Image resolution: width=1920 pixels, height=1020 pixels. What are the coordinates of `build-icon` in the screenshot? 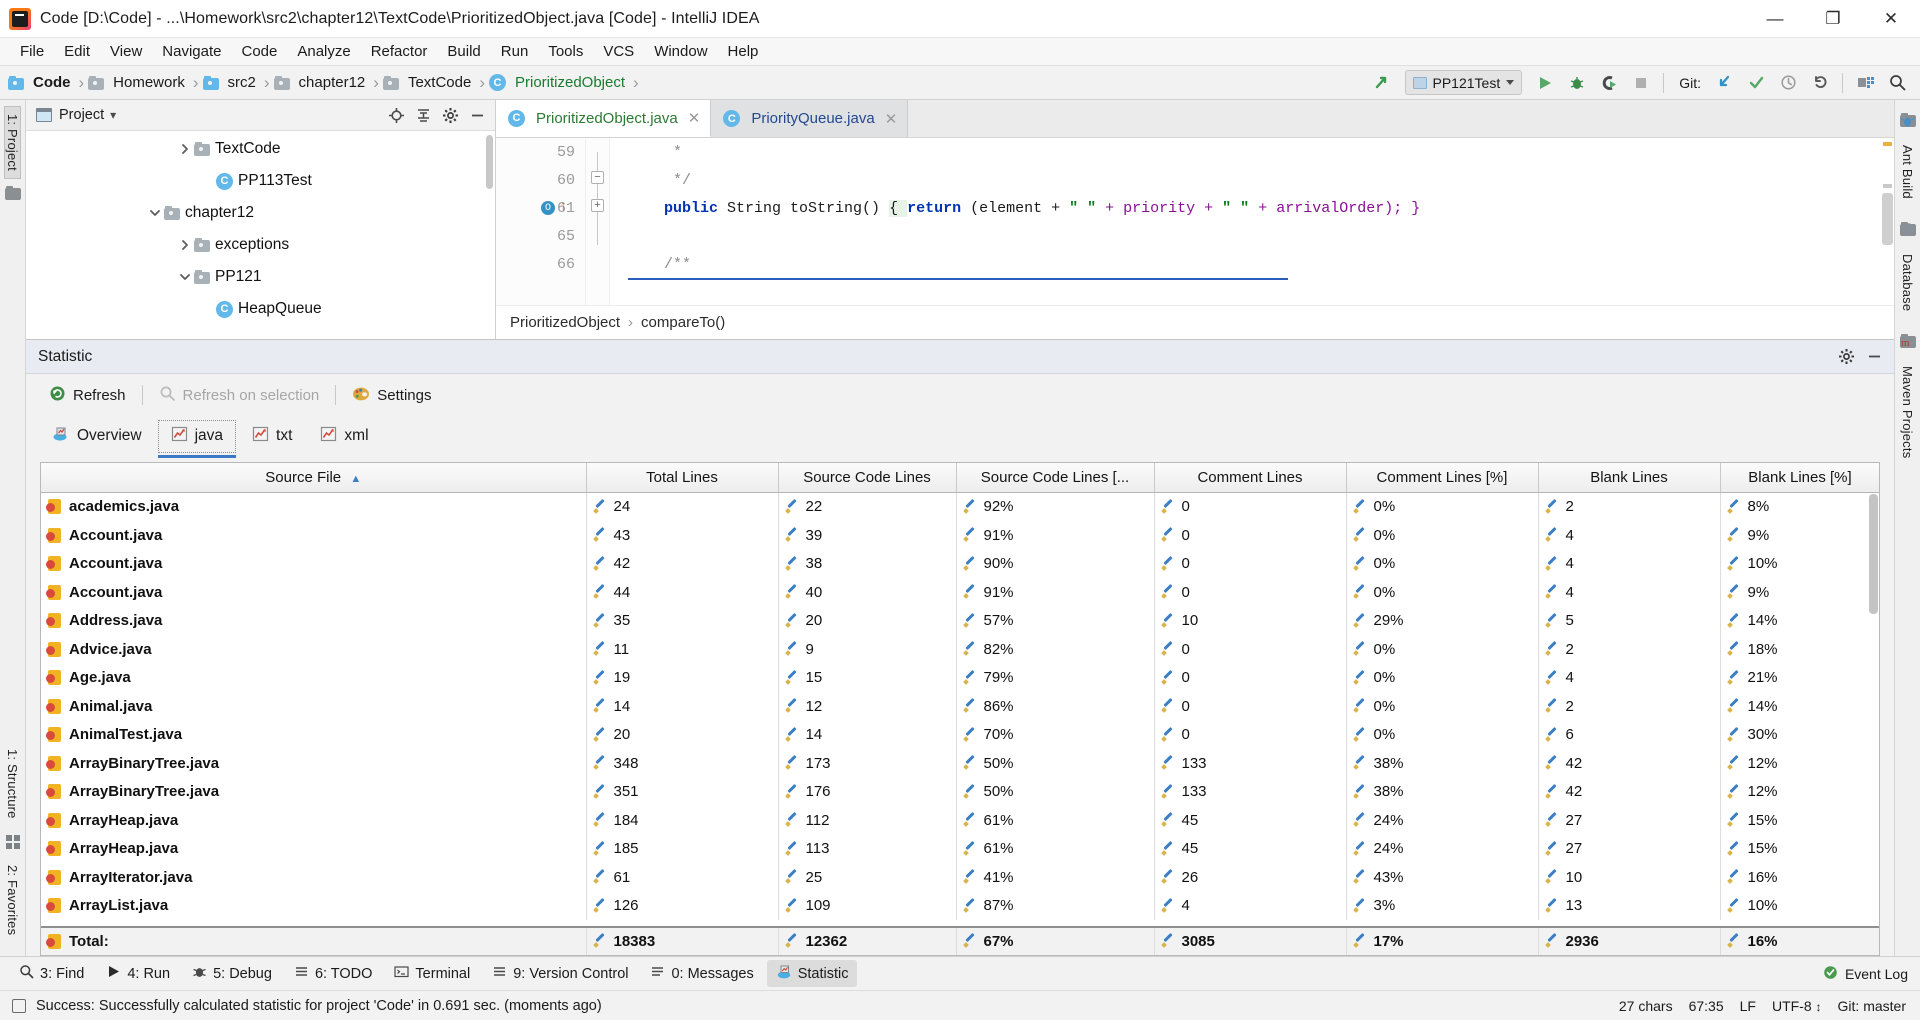 It's located at (1382, 83).